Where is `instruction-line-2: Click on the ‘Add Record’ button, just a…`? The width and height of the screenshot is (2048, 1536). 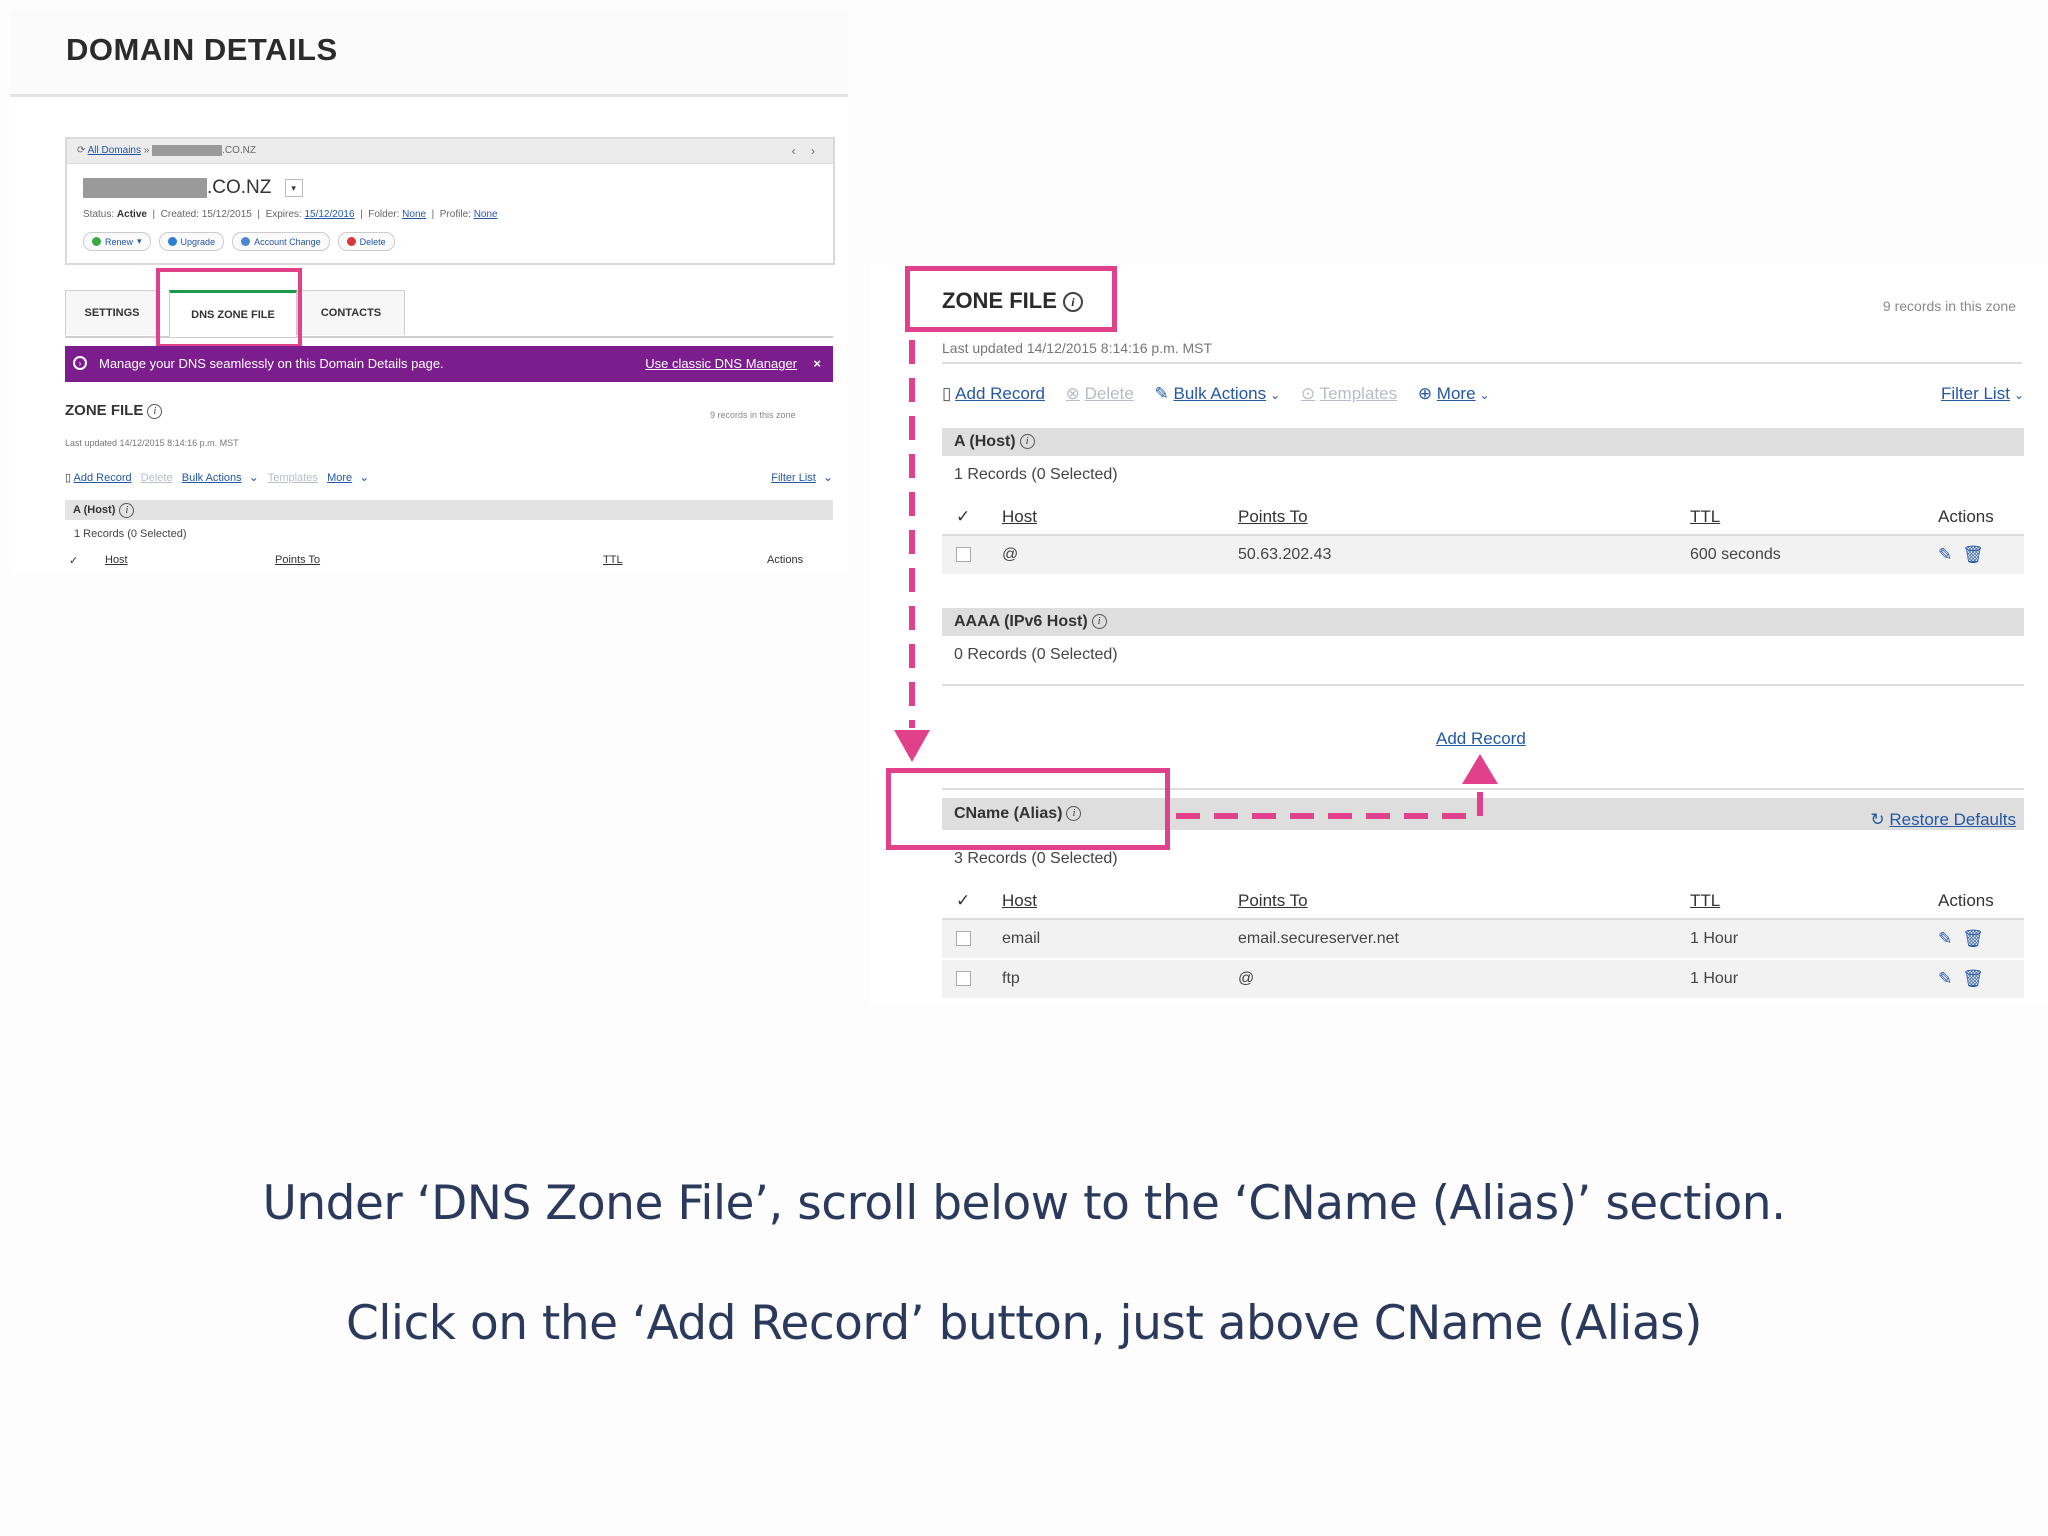 instruction-line-2: Click on the ‘Add Record’ button, just a… is located at coordinates (1024, 1323).